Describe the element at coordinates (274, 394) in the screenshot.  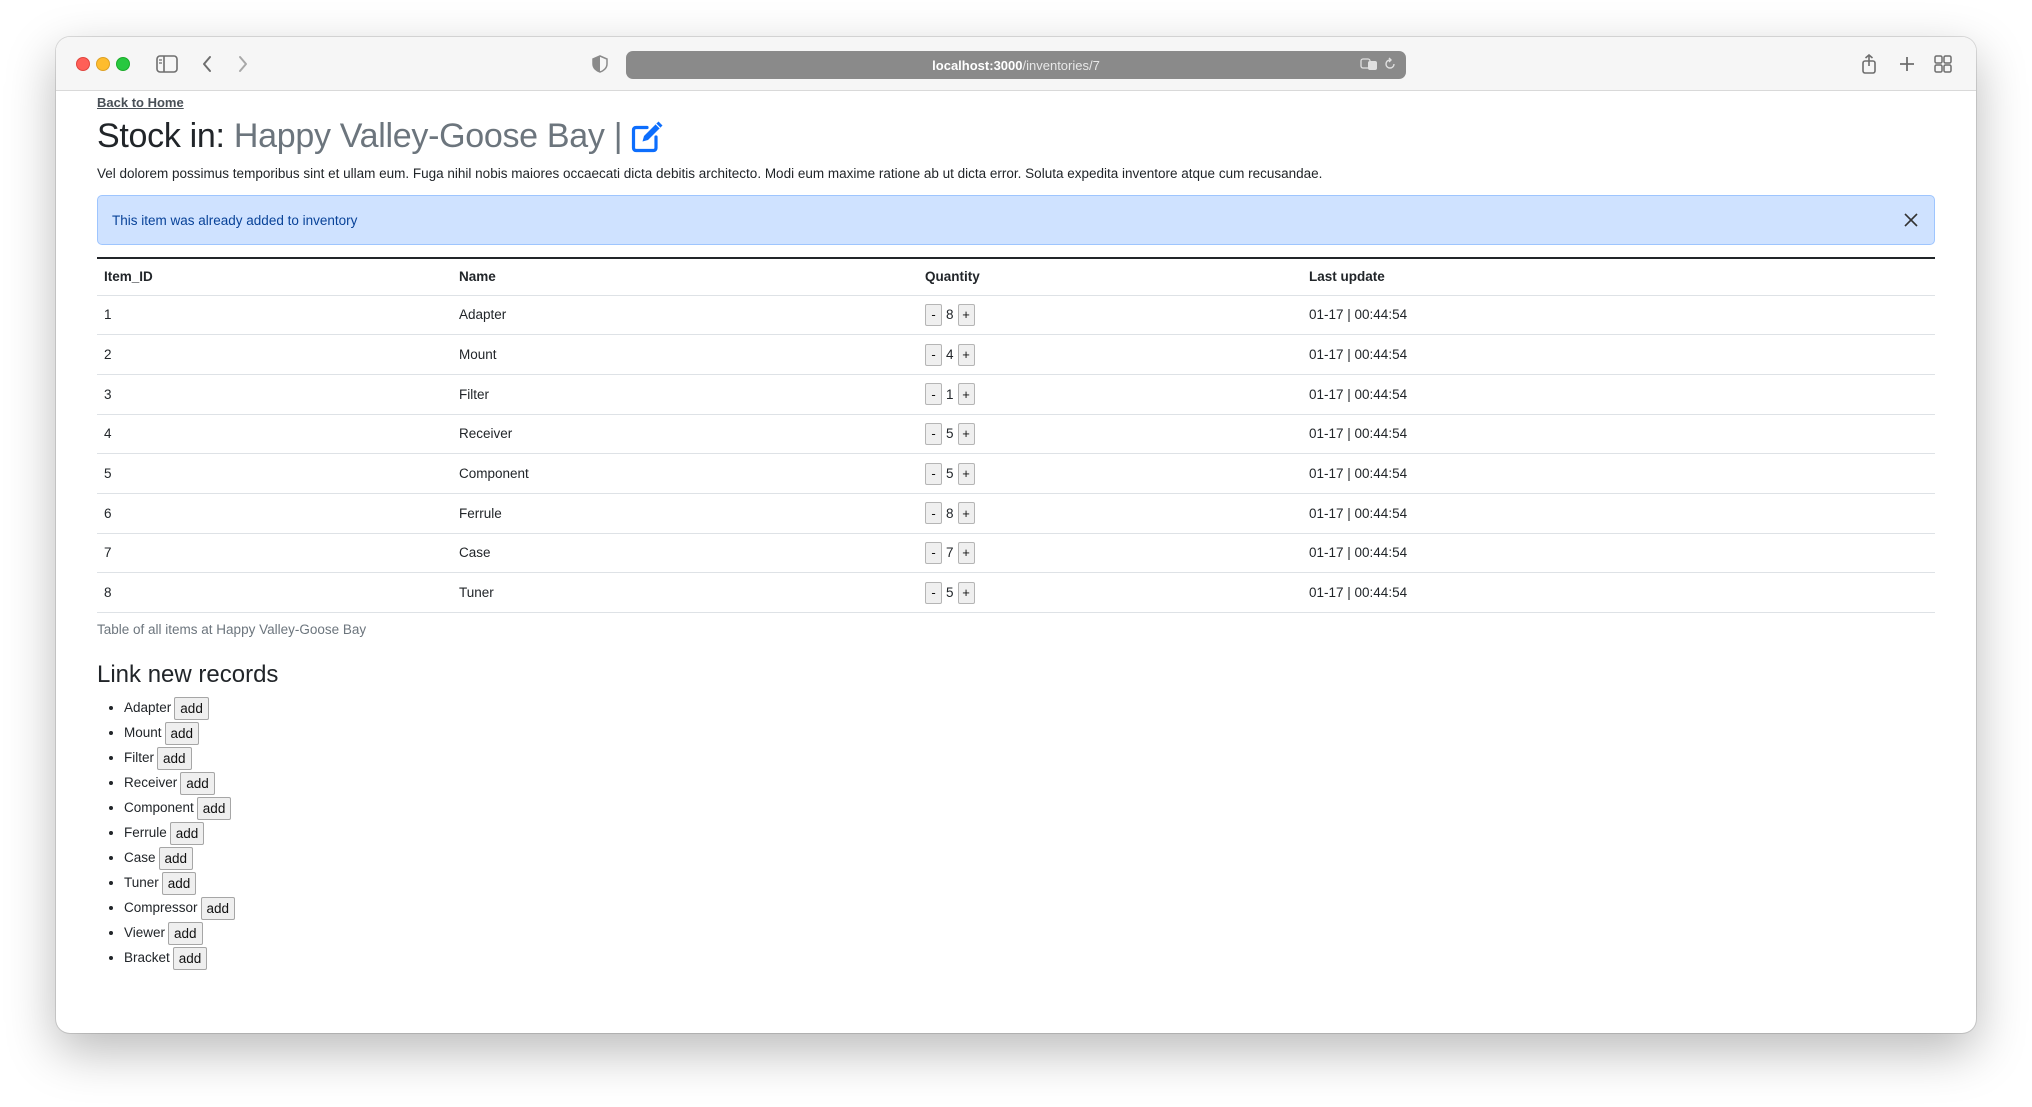
I see `cell-item-id: 3` at that location.